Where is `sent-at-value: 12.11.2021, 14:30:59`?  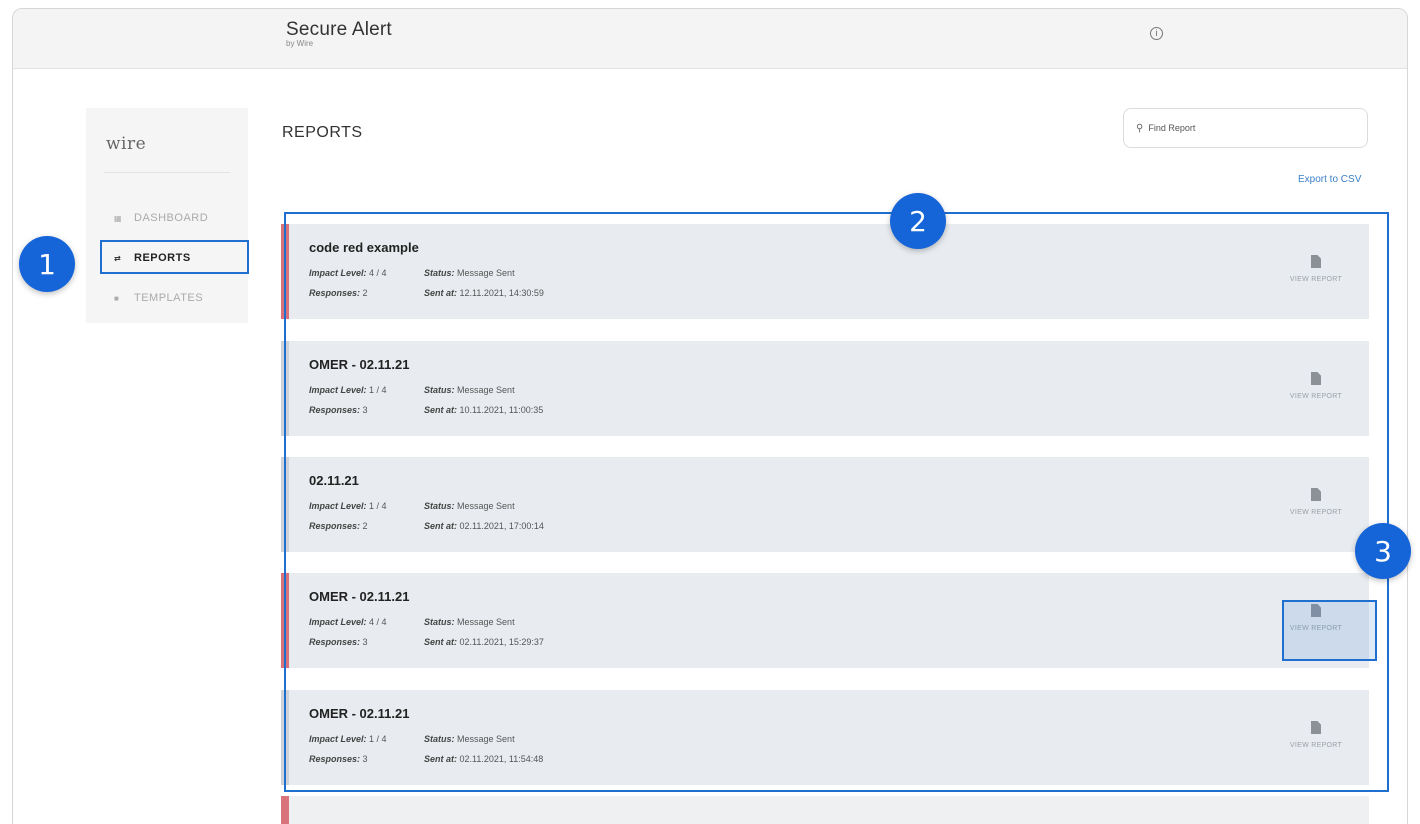 sent-at-value: 12.11.2021, 14:30:59 is located at coordinates (501, 293).